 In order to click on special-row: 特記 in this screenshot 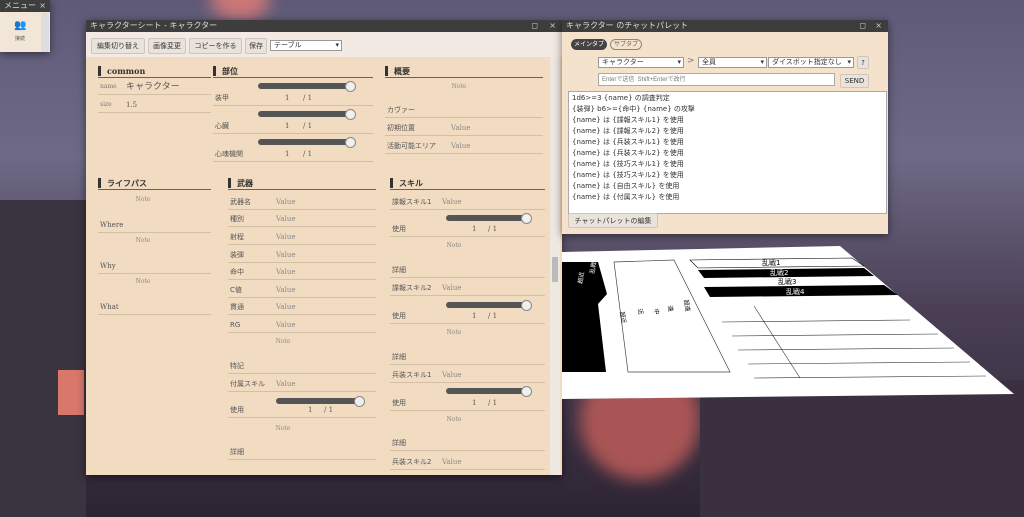, I will do `click(302, 366)`.